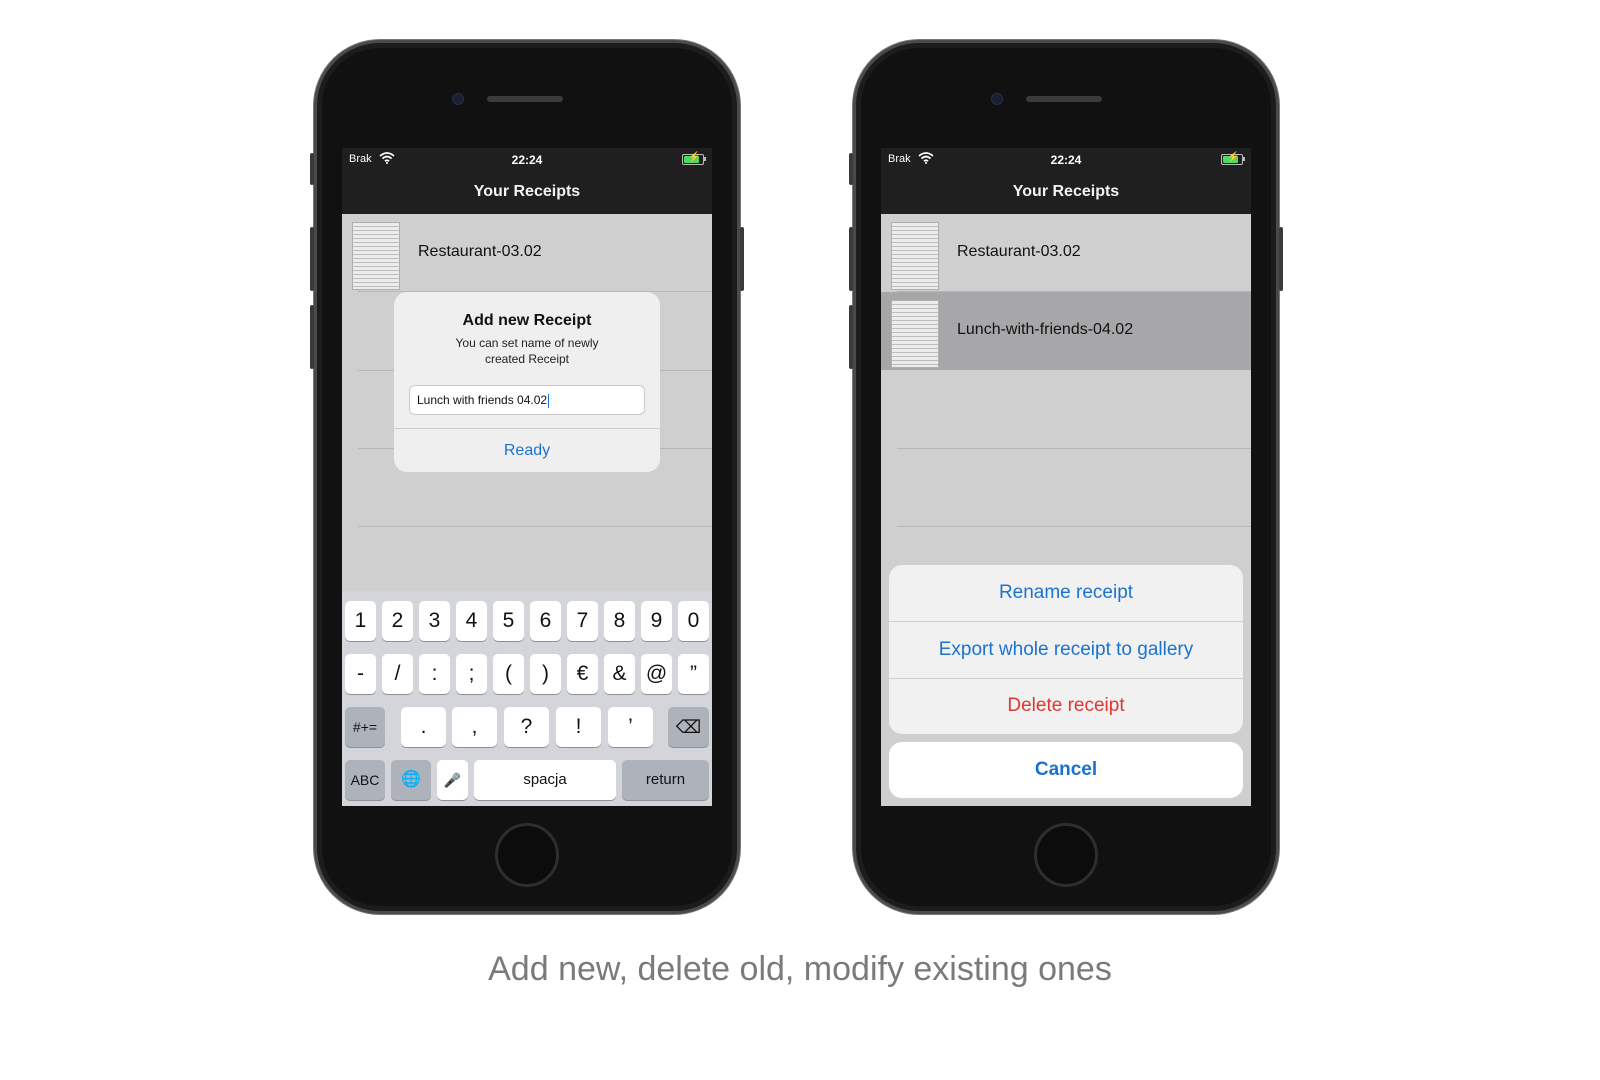  I want to click on return-key: return, so click(665, 780).